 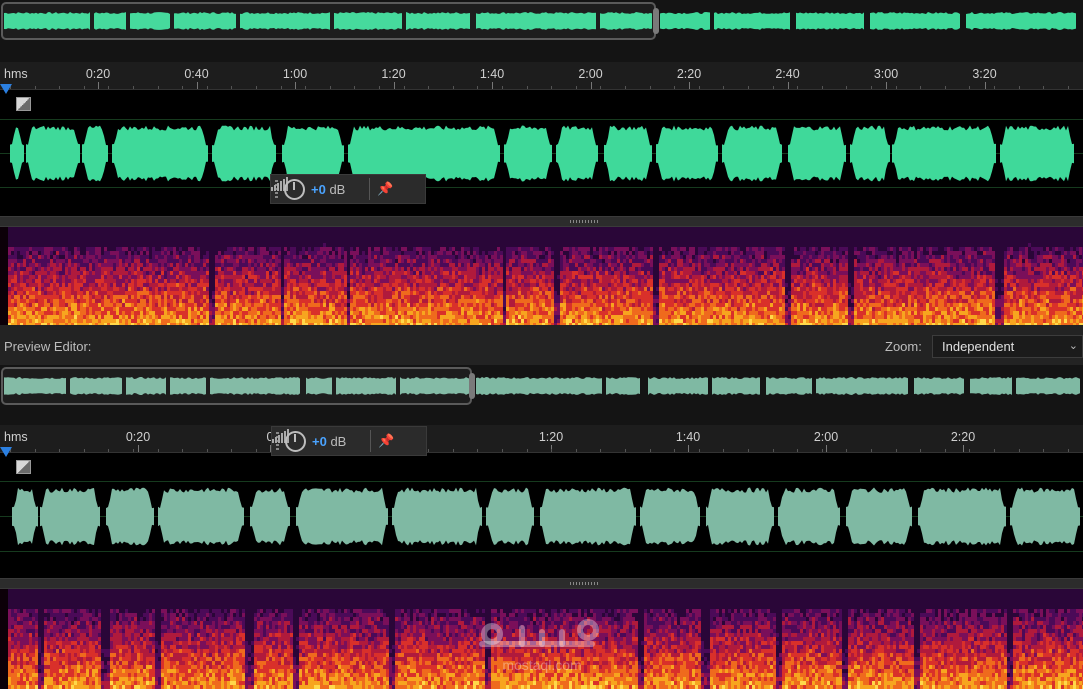 What do you see at coordinates (98, 74) in the screenshot?
I see `ruler-time-label: 0:20` at bounding box center [98, 74].